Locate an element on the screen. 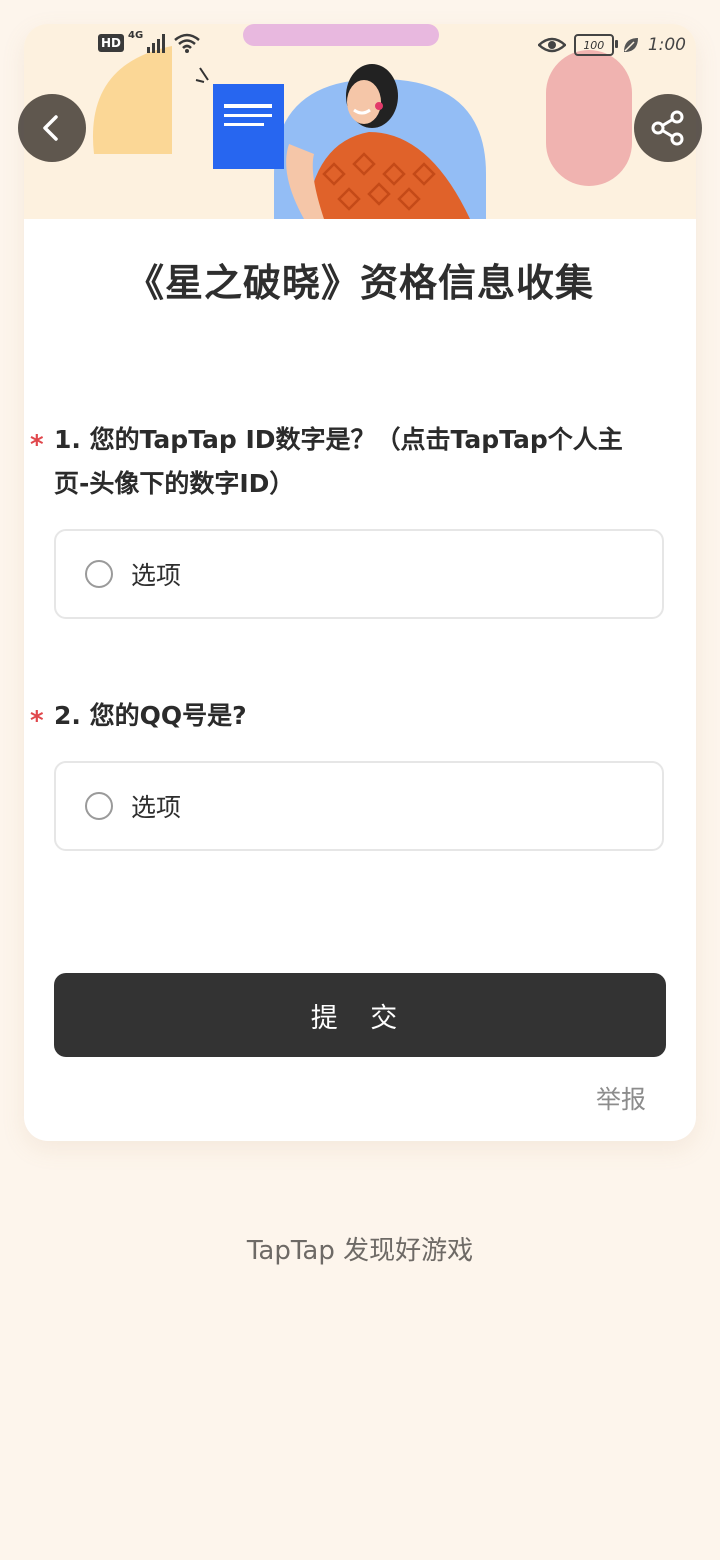 Image resolution: width=720 pixels, height=1560 pixels. question-2-text: 2. 您的QQ号是? is located at coordinates (150, 715).